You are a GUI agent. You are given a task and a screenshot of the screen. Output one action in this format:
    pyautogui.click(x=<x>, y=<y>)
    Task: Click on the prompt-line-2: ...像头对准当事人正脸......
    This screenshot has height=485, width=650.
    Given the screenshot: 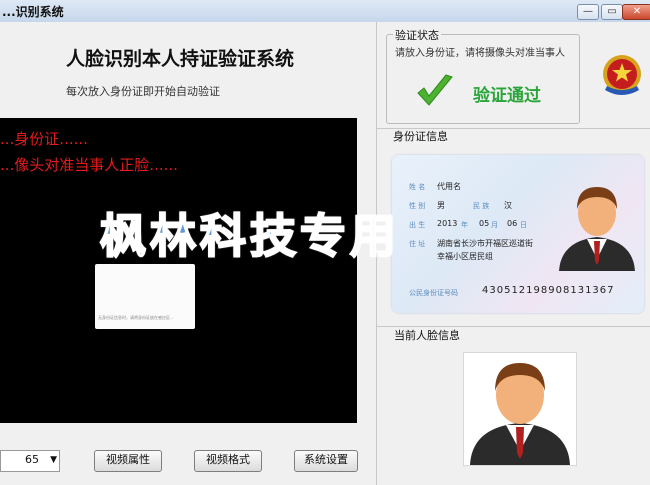 What is the action you would take?
    pyautogui.click(x=89, y=165)
    